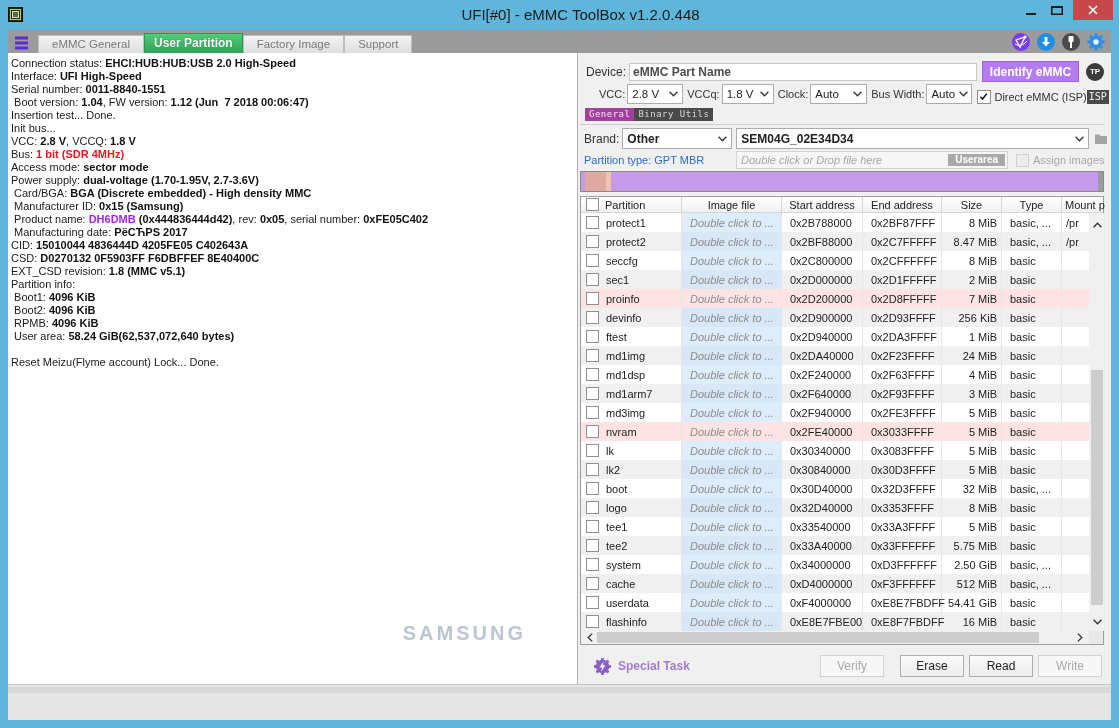  What do you see at coordinates (293, 44) in the screenshot?
I see `tab: Factory Image` at bounding box center [293, 44].